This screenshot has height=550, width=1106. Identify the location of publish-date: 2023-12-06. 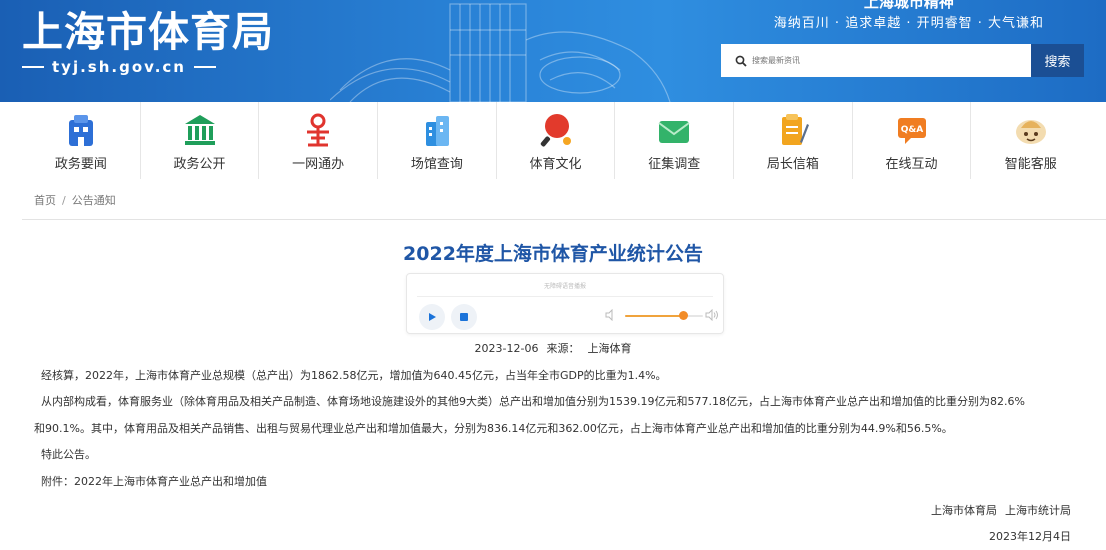
(506, 348).